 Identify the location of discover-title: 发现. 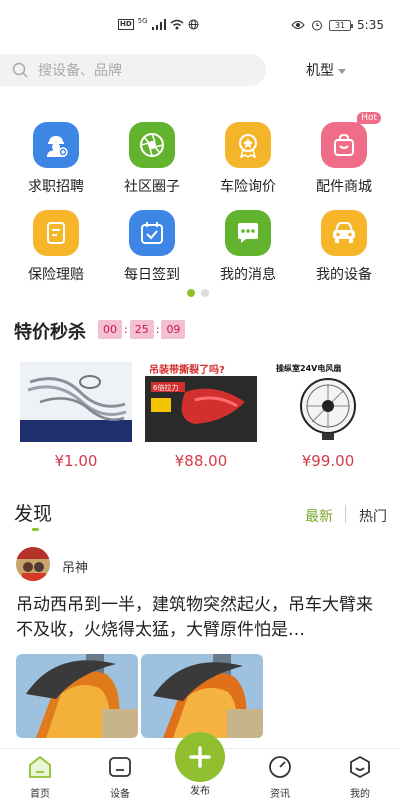
(33, 514).